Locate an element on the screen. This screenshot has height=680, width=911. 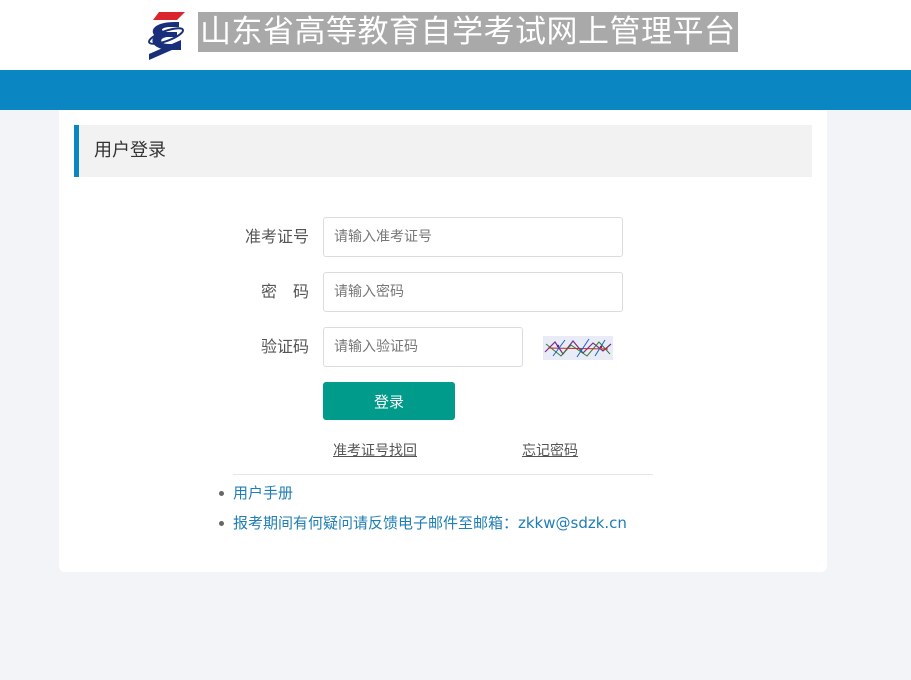
login-card-header: 用户登录 is located at coordinates (443, 151).